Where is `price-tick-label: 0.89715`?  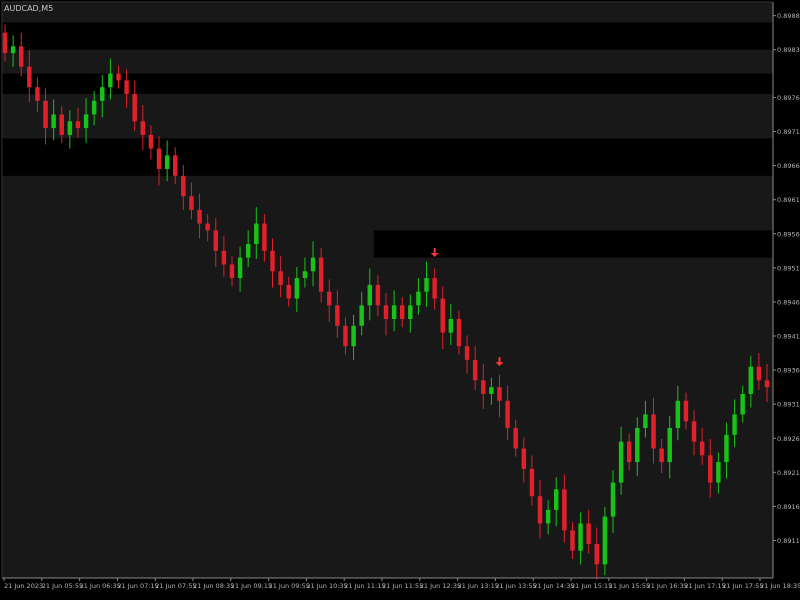 price-tick-label: 0.89715 is located at coordinates (788, 132).